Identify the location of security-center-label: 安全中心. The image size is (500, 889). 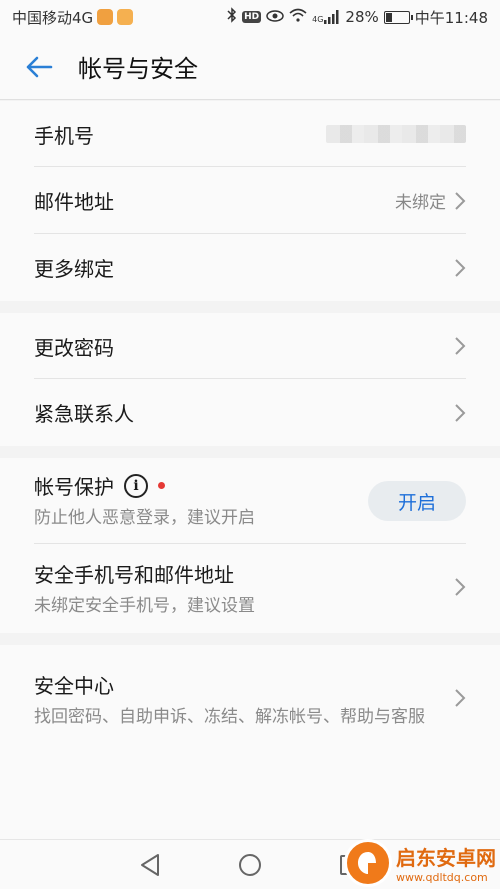
(74, 686).